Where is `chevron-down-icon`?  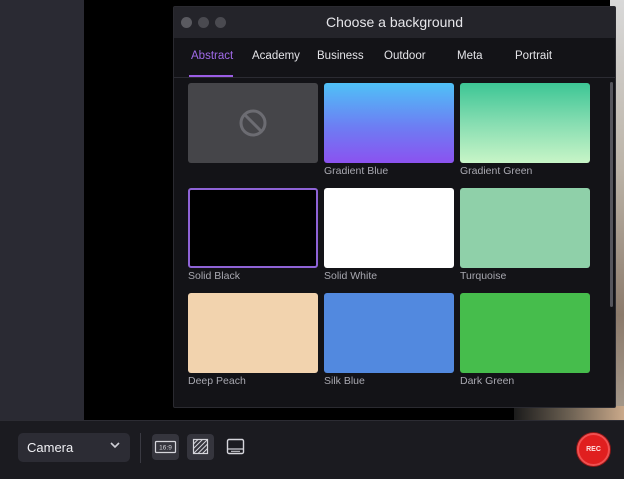 chevron-down-icon is located at coordinates (115, 445).